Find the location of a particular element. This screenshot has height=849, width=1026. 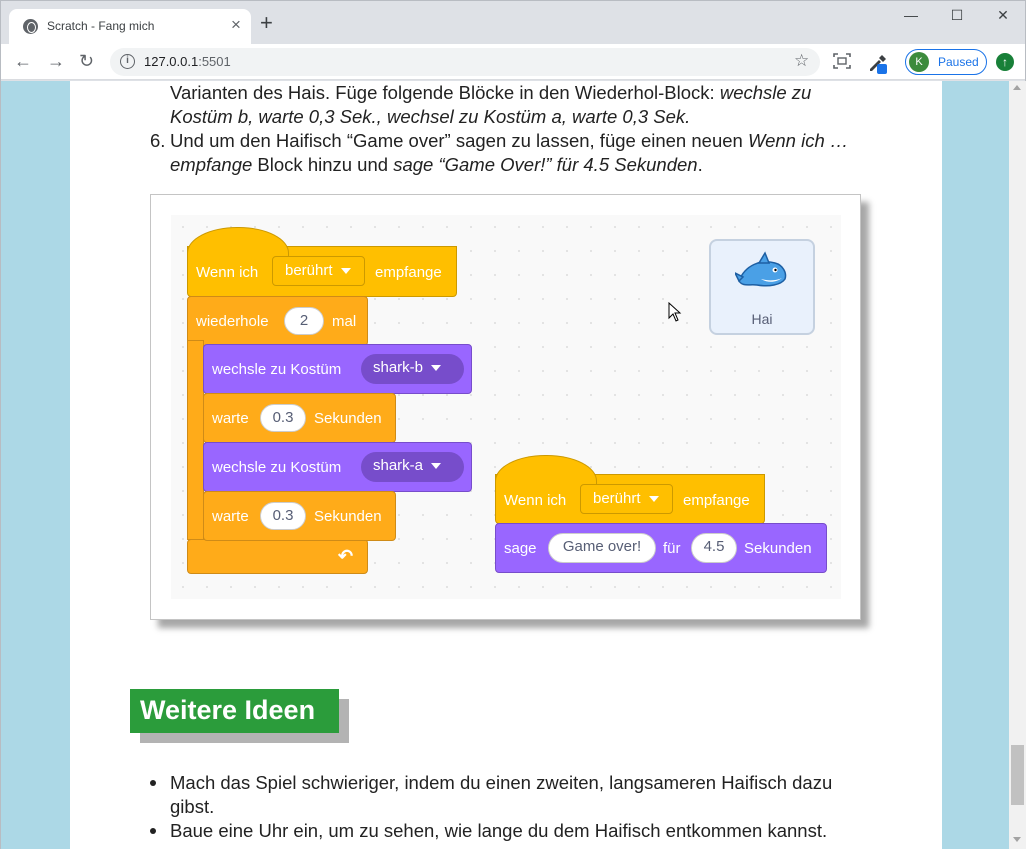

maximize-button: ☐ is located at coordinates (957, 17).